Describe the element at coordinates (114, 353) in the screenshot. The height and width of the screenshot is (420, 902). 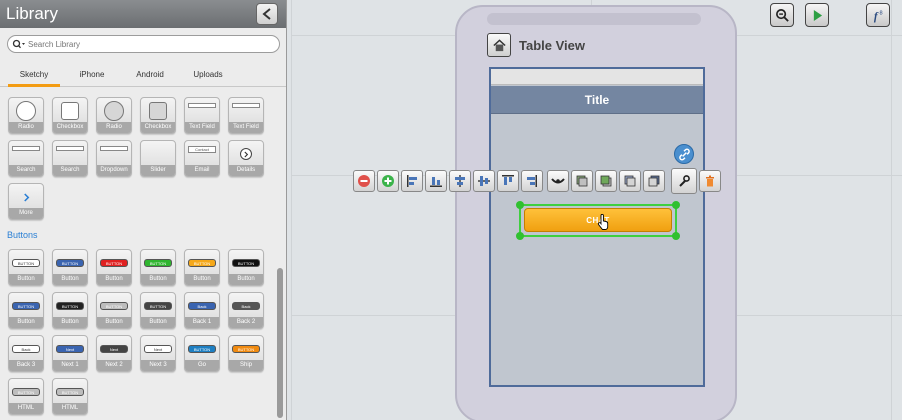
I see `library-item-button: Next Next 2` at that location.